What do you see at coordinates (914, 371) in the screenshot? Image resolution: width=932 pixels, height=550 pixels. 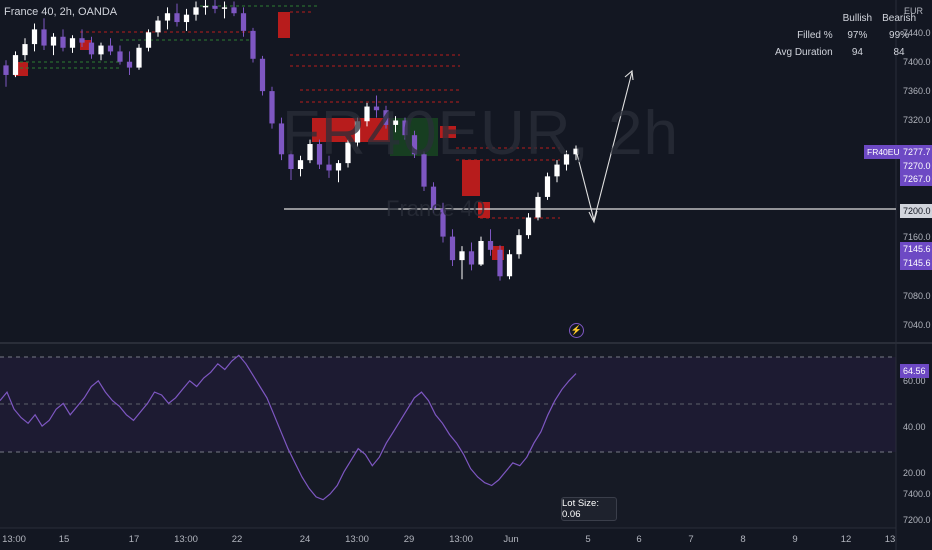 I see `rsi-current-tag: 64.56` at bounding box center [914, 371].